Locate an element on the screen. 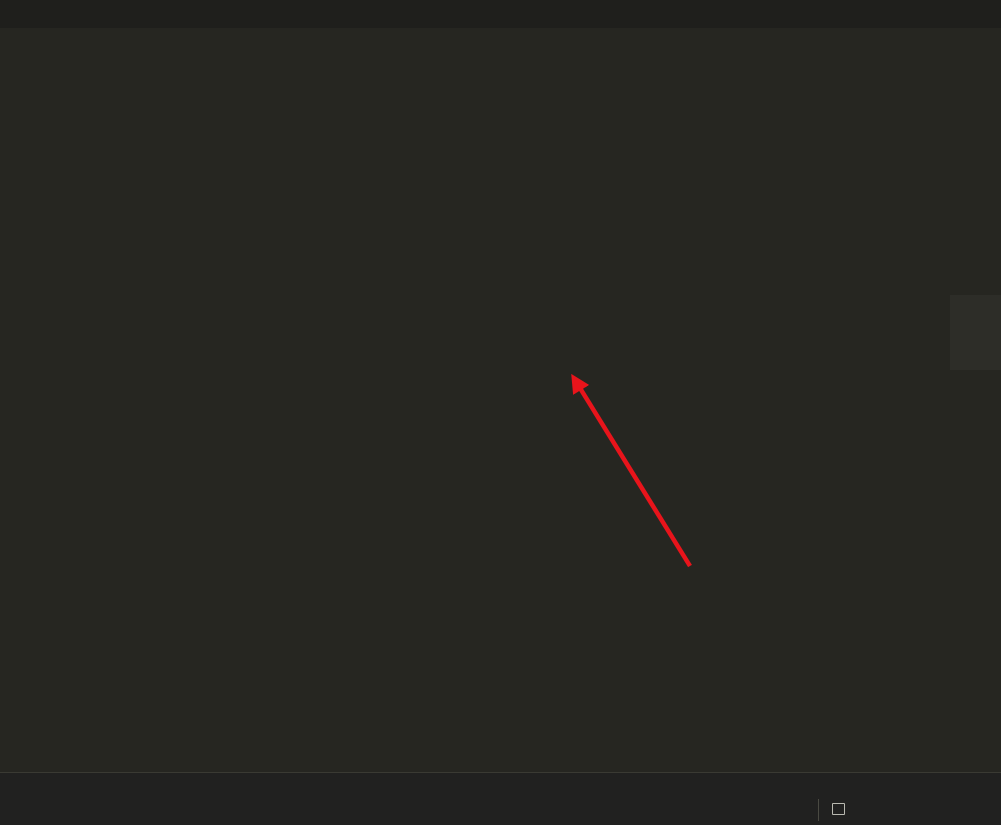 This screenshot has width=1001, height=825. editor-tab-bar is located at coordinates (500, 14).